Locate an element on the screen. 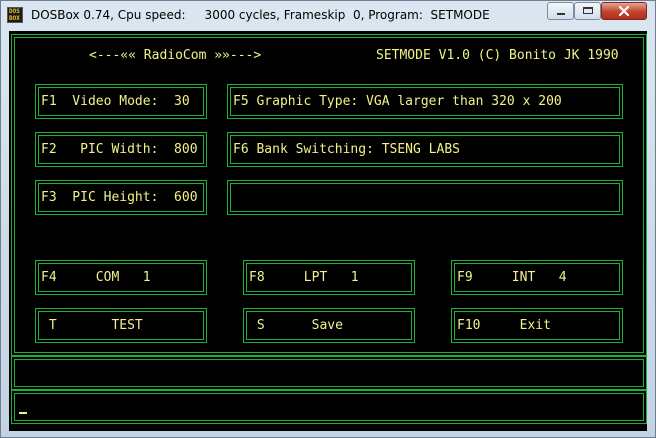 The width and height of the screenshot is (656, 438). com-button: F4 COM 1 is located at coordinates (121, 277).